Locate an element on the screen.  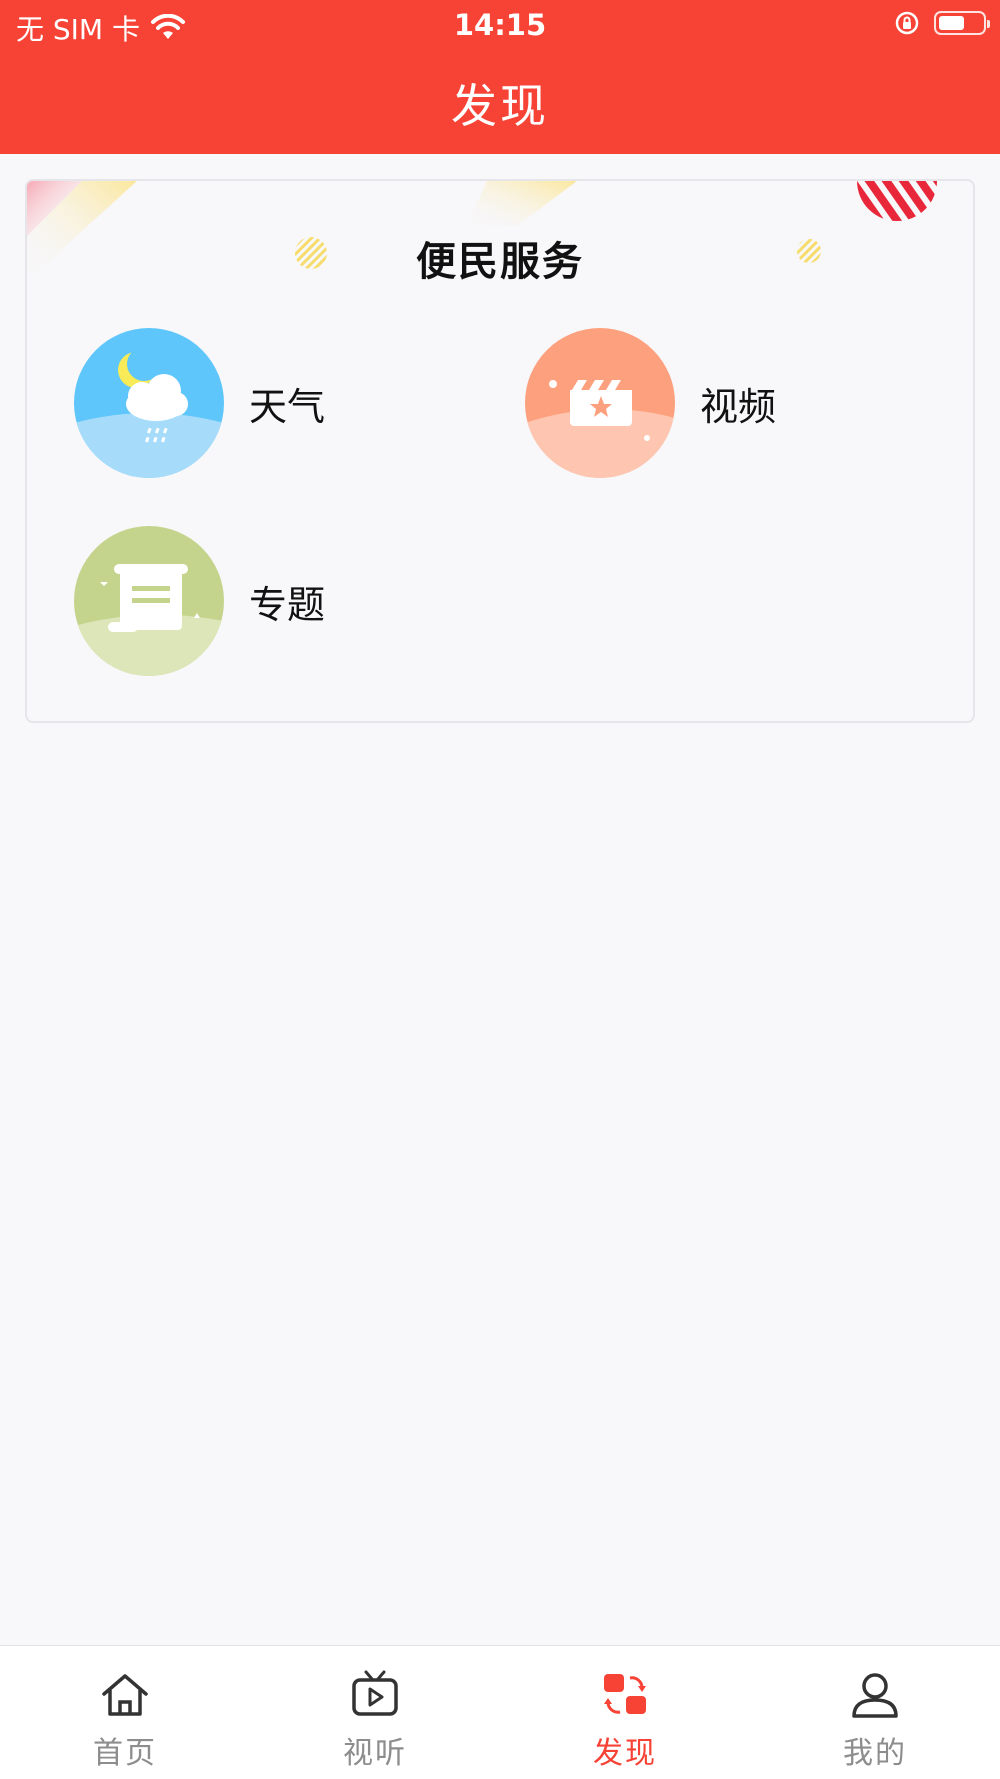
tab-label: 我的 is located at coordinates (875, 1753).